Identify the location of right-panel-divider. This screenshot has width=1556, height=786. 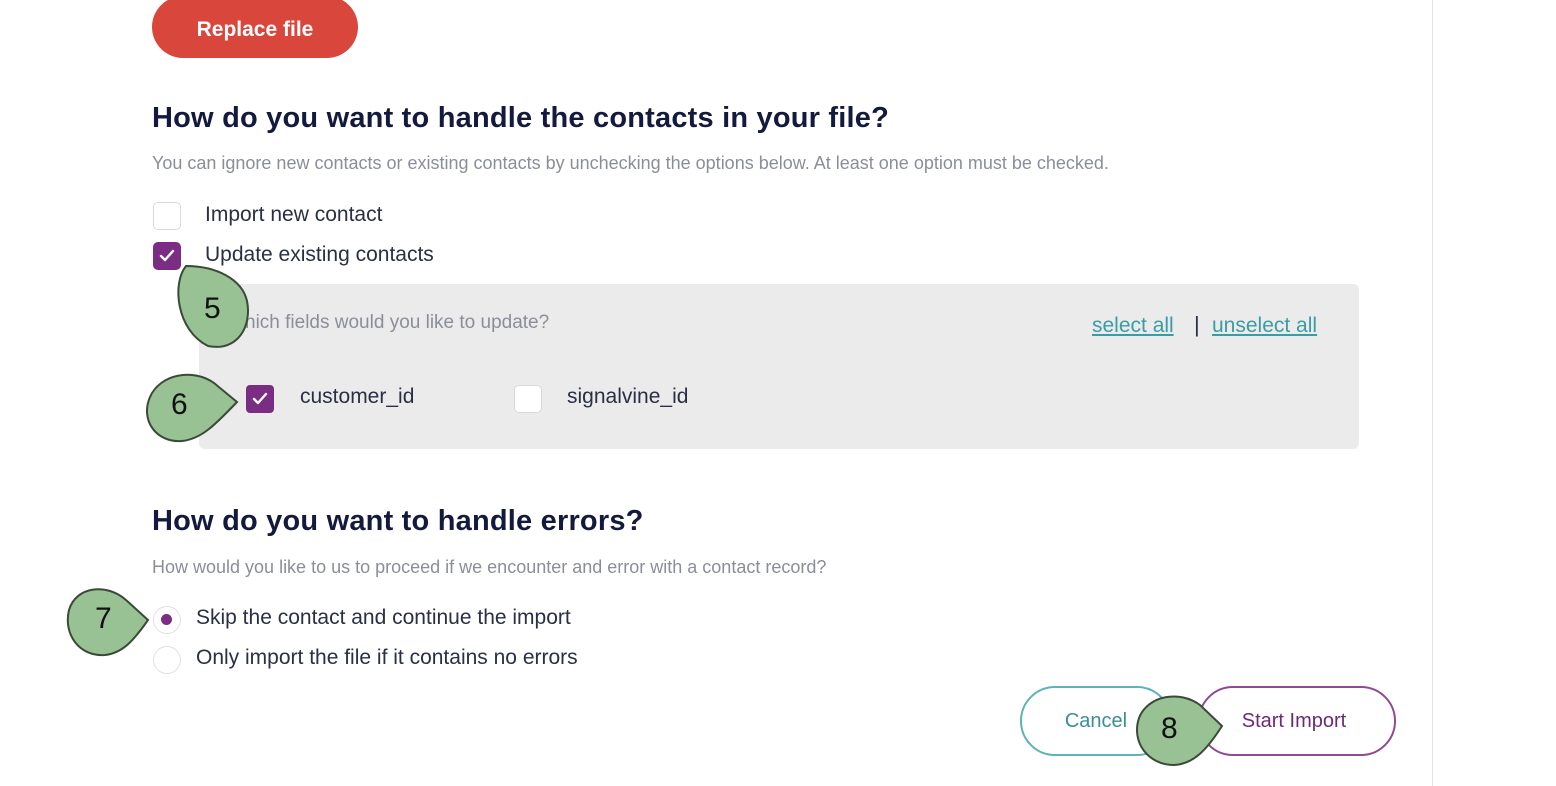
(1432, 393).